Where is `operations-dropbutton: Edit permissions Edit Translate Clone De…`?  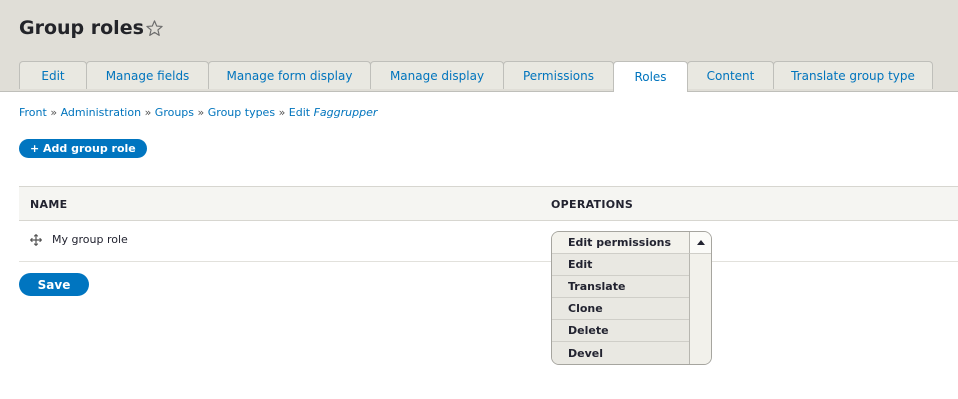 operations-dropbutton: Edit permissions Edit Translate Clone De… is located at coordinates (631, 298).